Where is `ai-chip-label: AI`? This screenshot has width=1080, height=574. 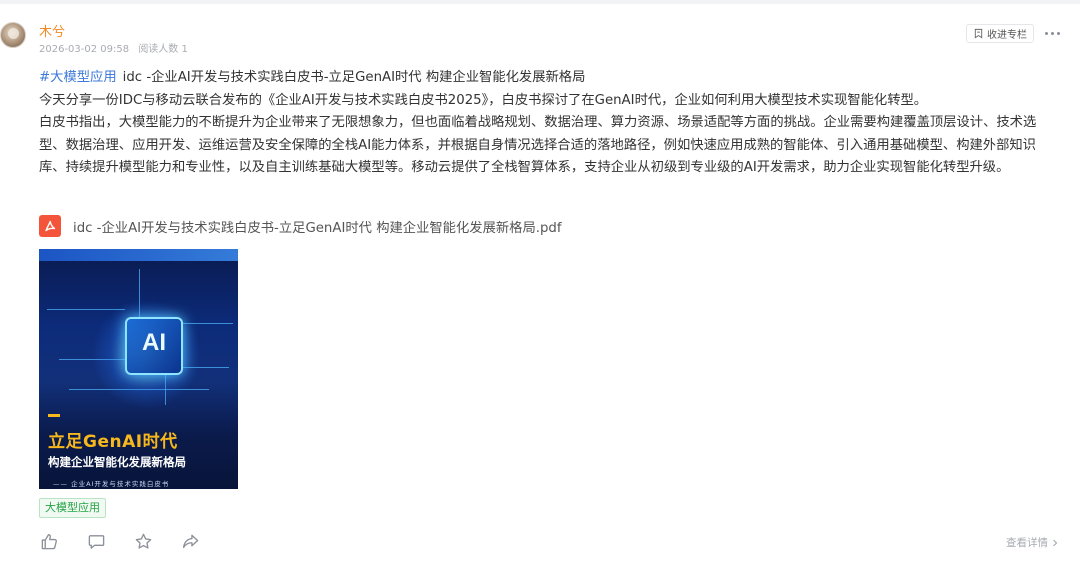
ai-chip-label: AI is located at coordinates (154, 342).